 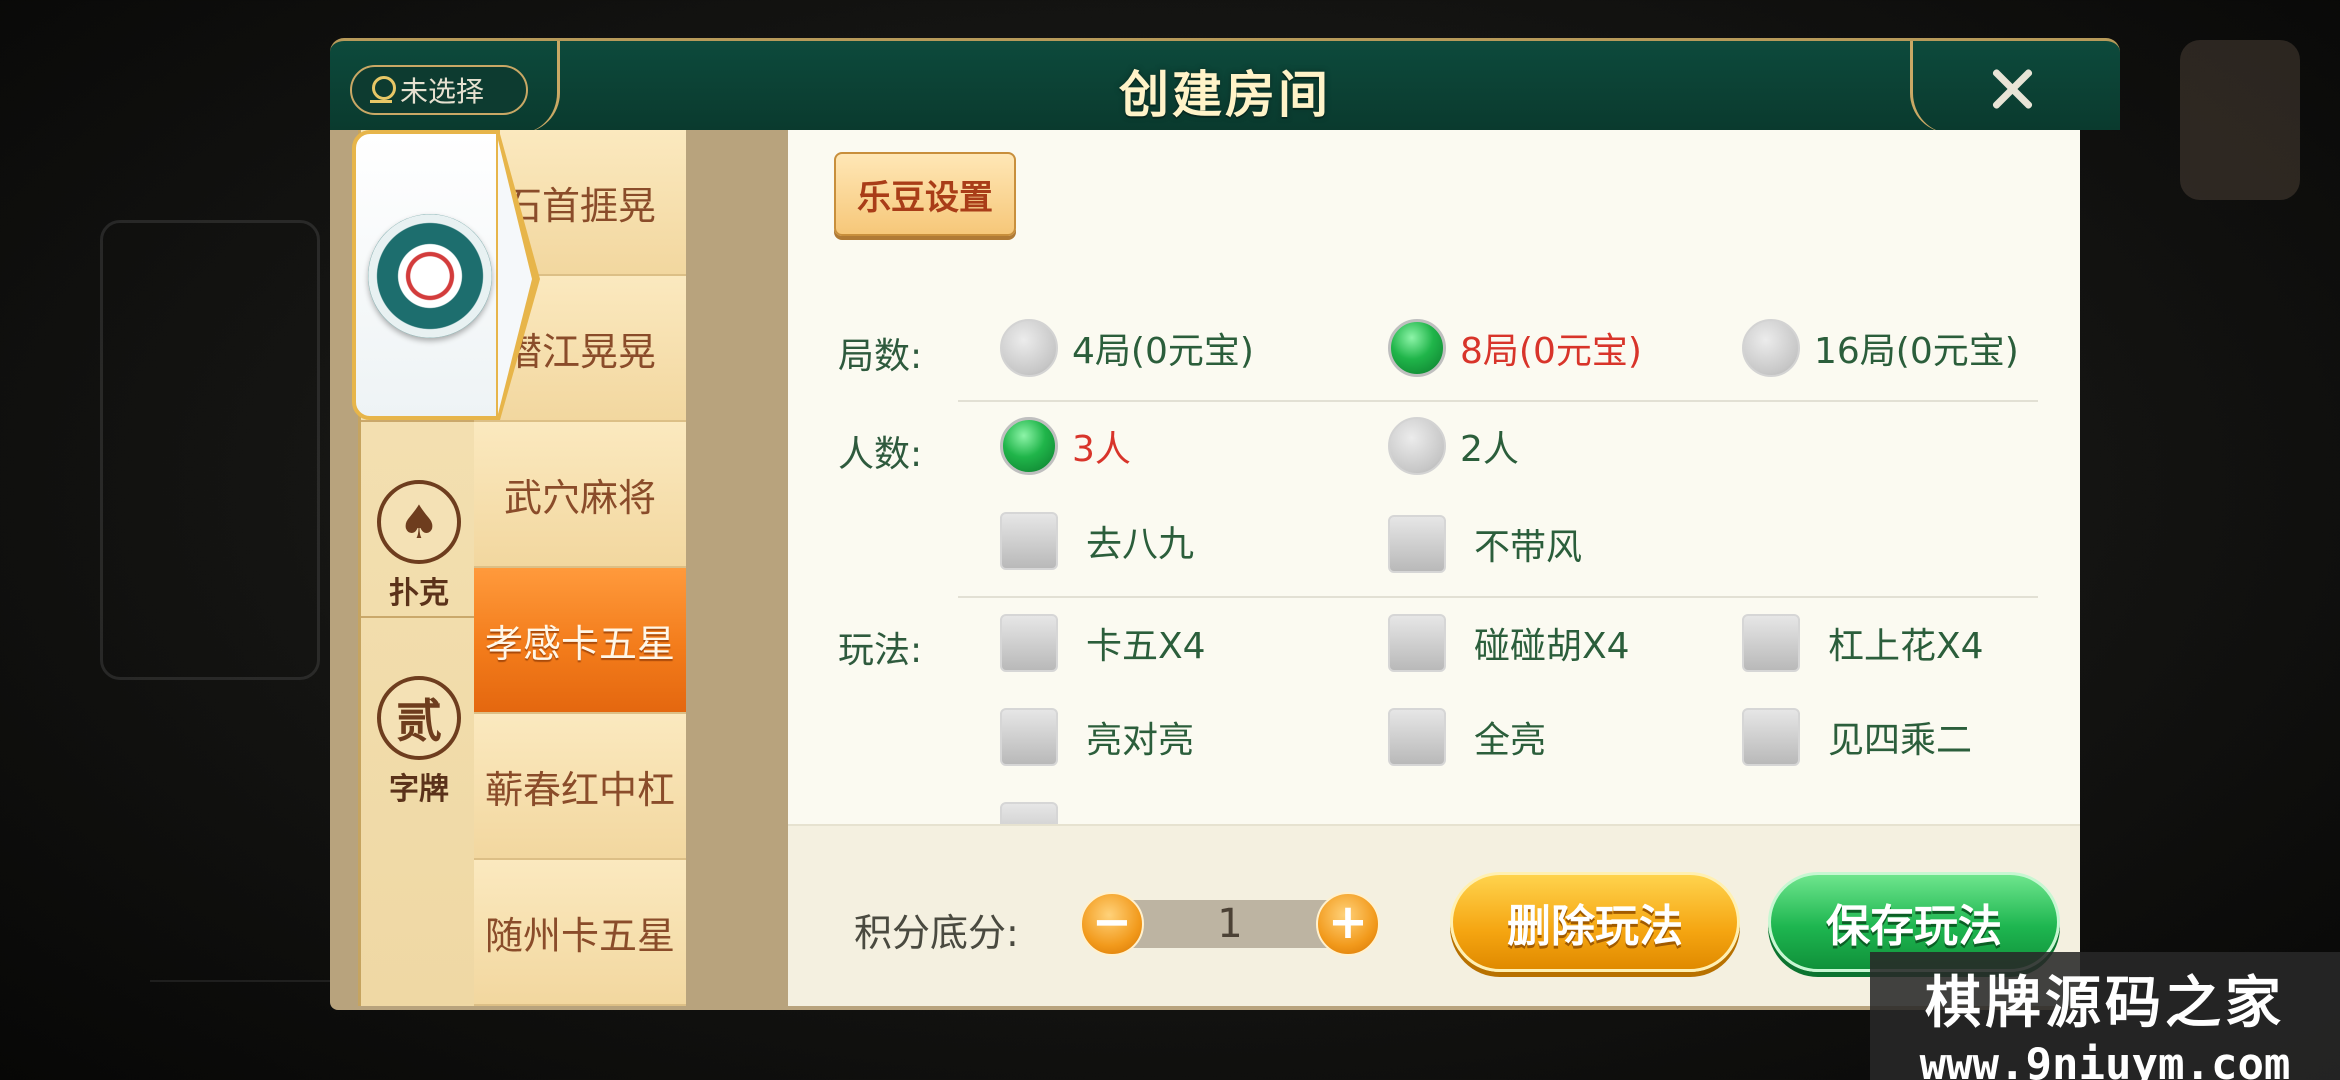 What do you see at coordinates (925, 194) in the screenshot?
I see `bean-settings-button: 乐豆设置` at bounding box center [925, 194].